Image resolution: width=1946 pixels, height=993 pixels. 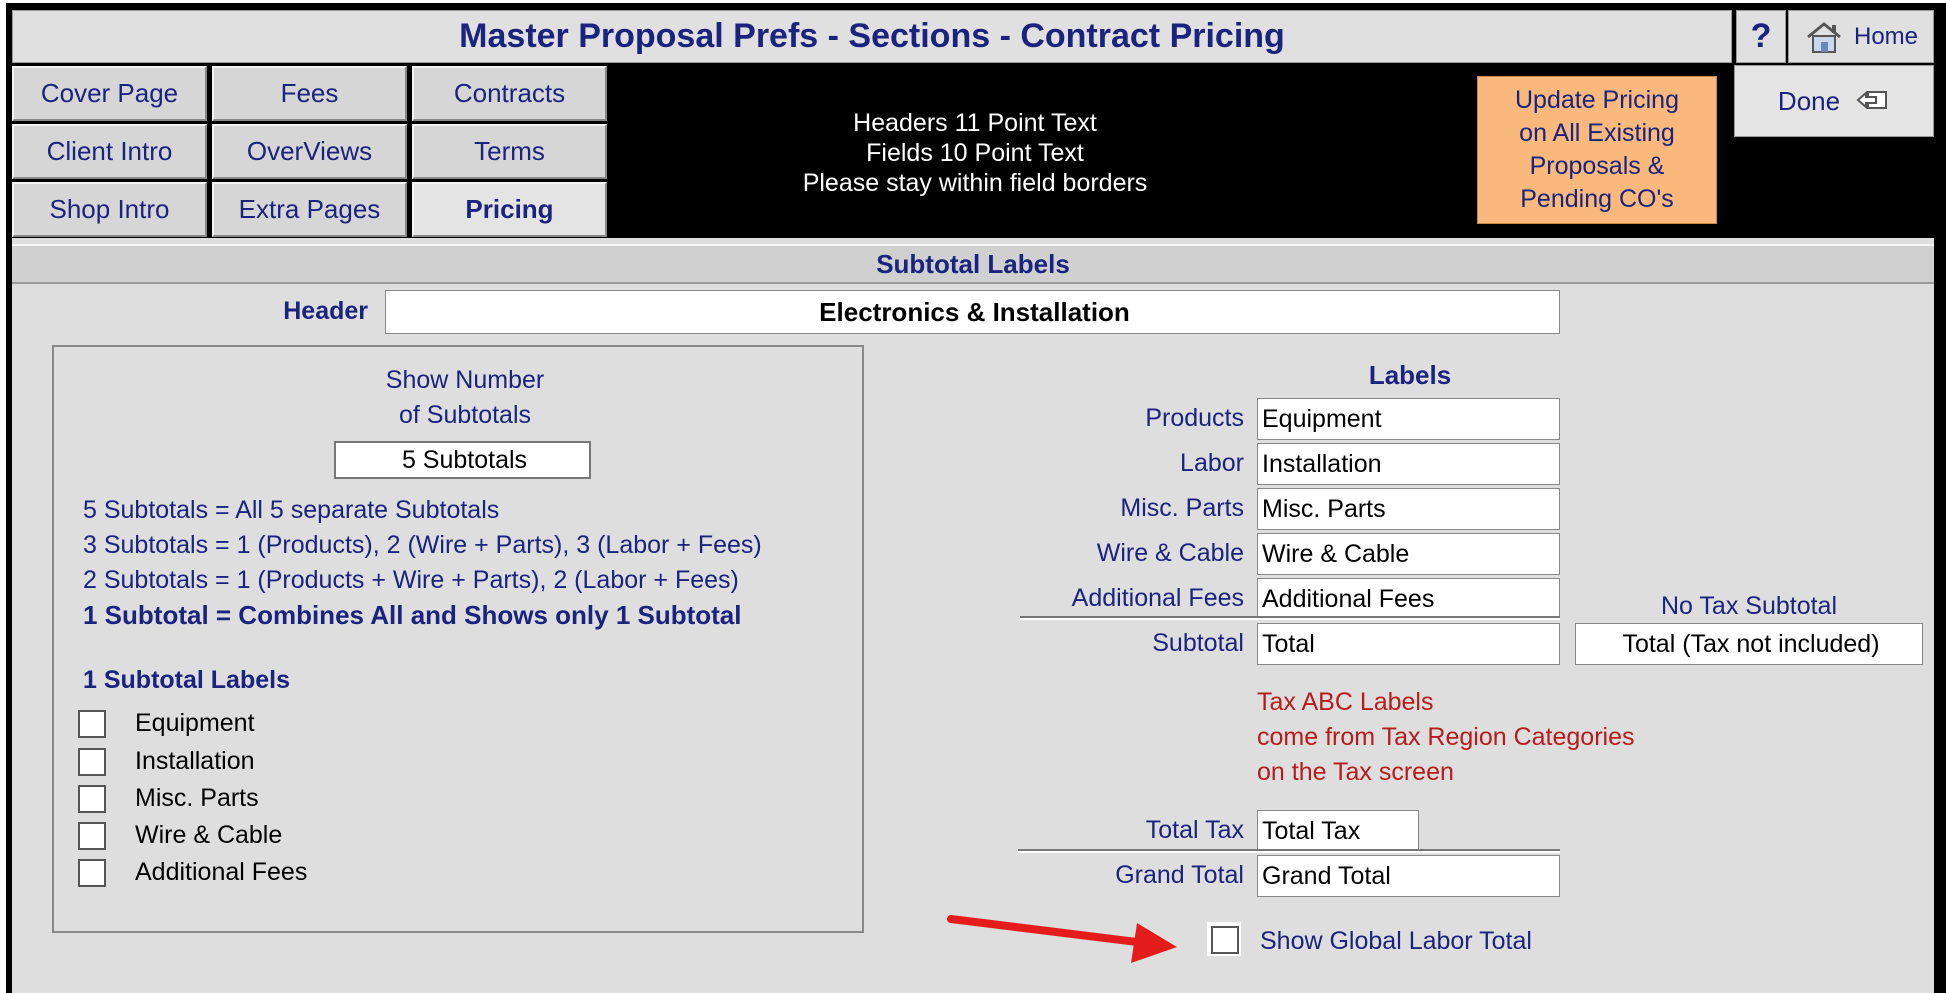 I want to click on total-tax-field: Total Tax, so click(x=1338, y=831).